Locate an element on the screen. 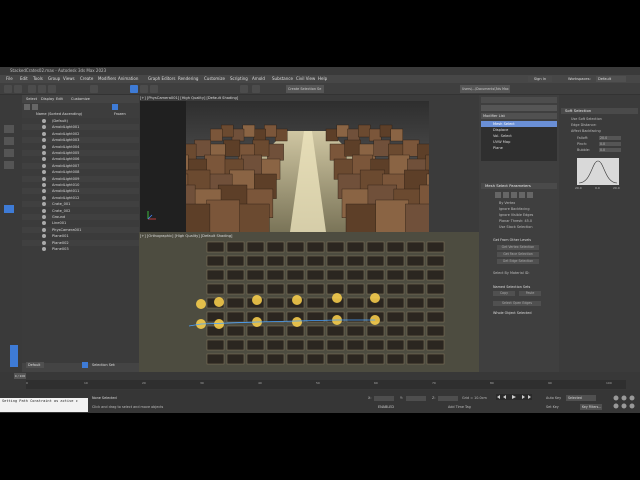  search-icon is located at coordinates (35, 107).